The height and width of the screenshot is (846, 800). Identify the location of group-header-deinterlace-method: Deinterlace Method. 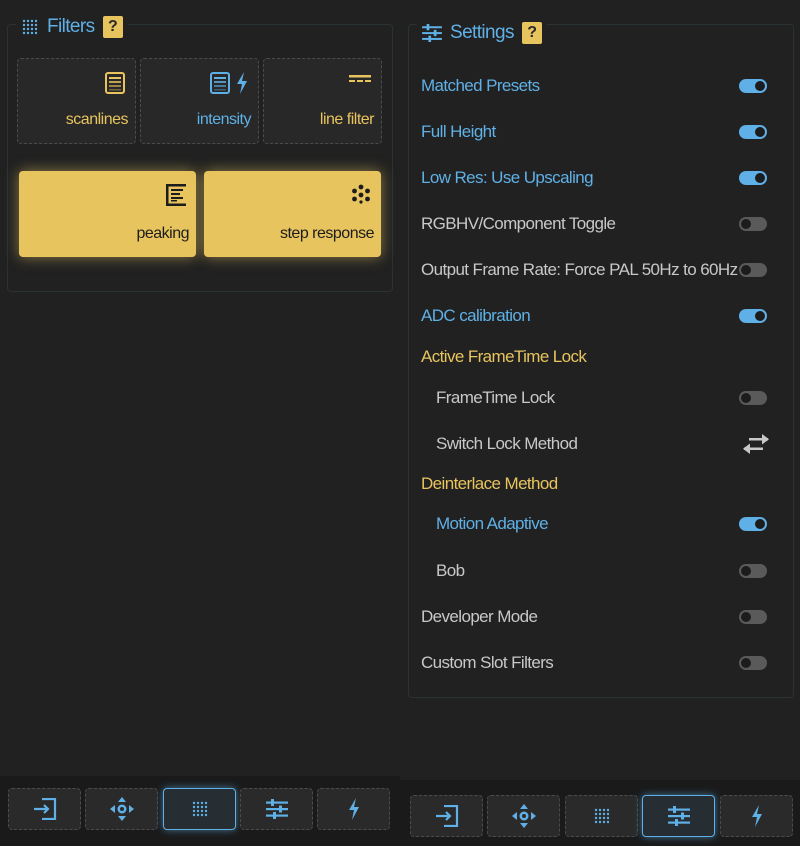
(489, 483).